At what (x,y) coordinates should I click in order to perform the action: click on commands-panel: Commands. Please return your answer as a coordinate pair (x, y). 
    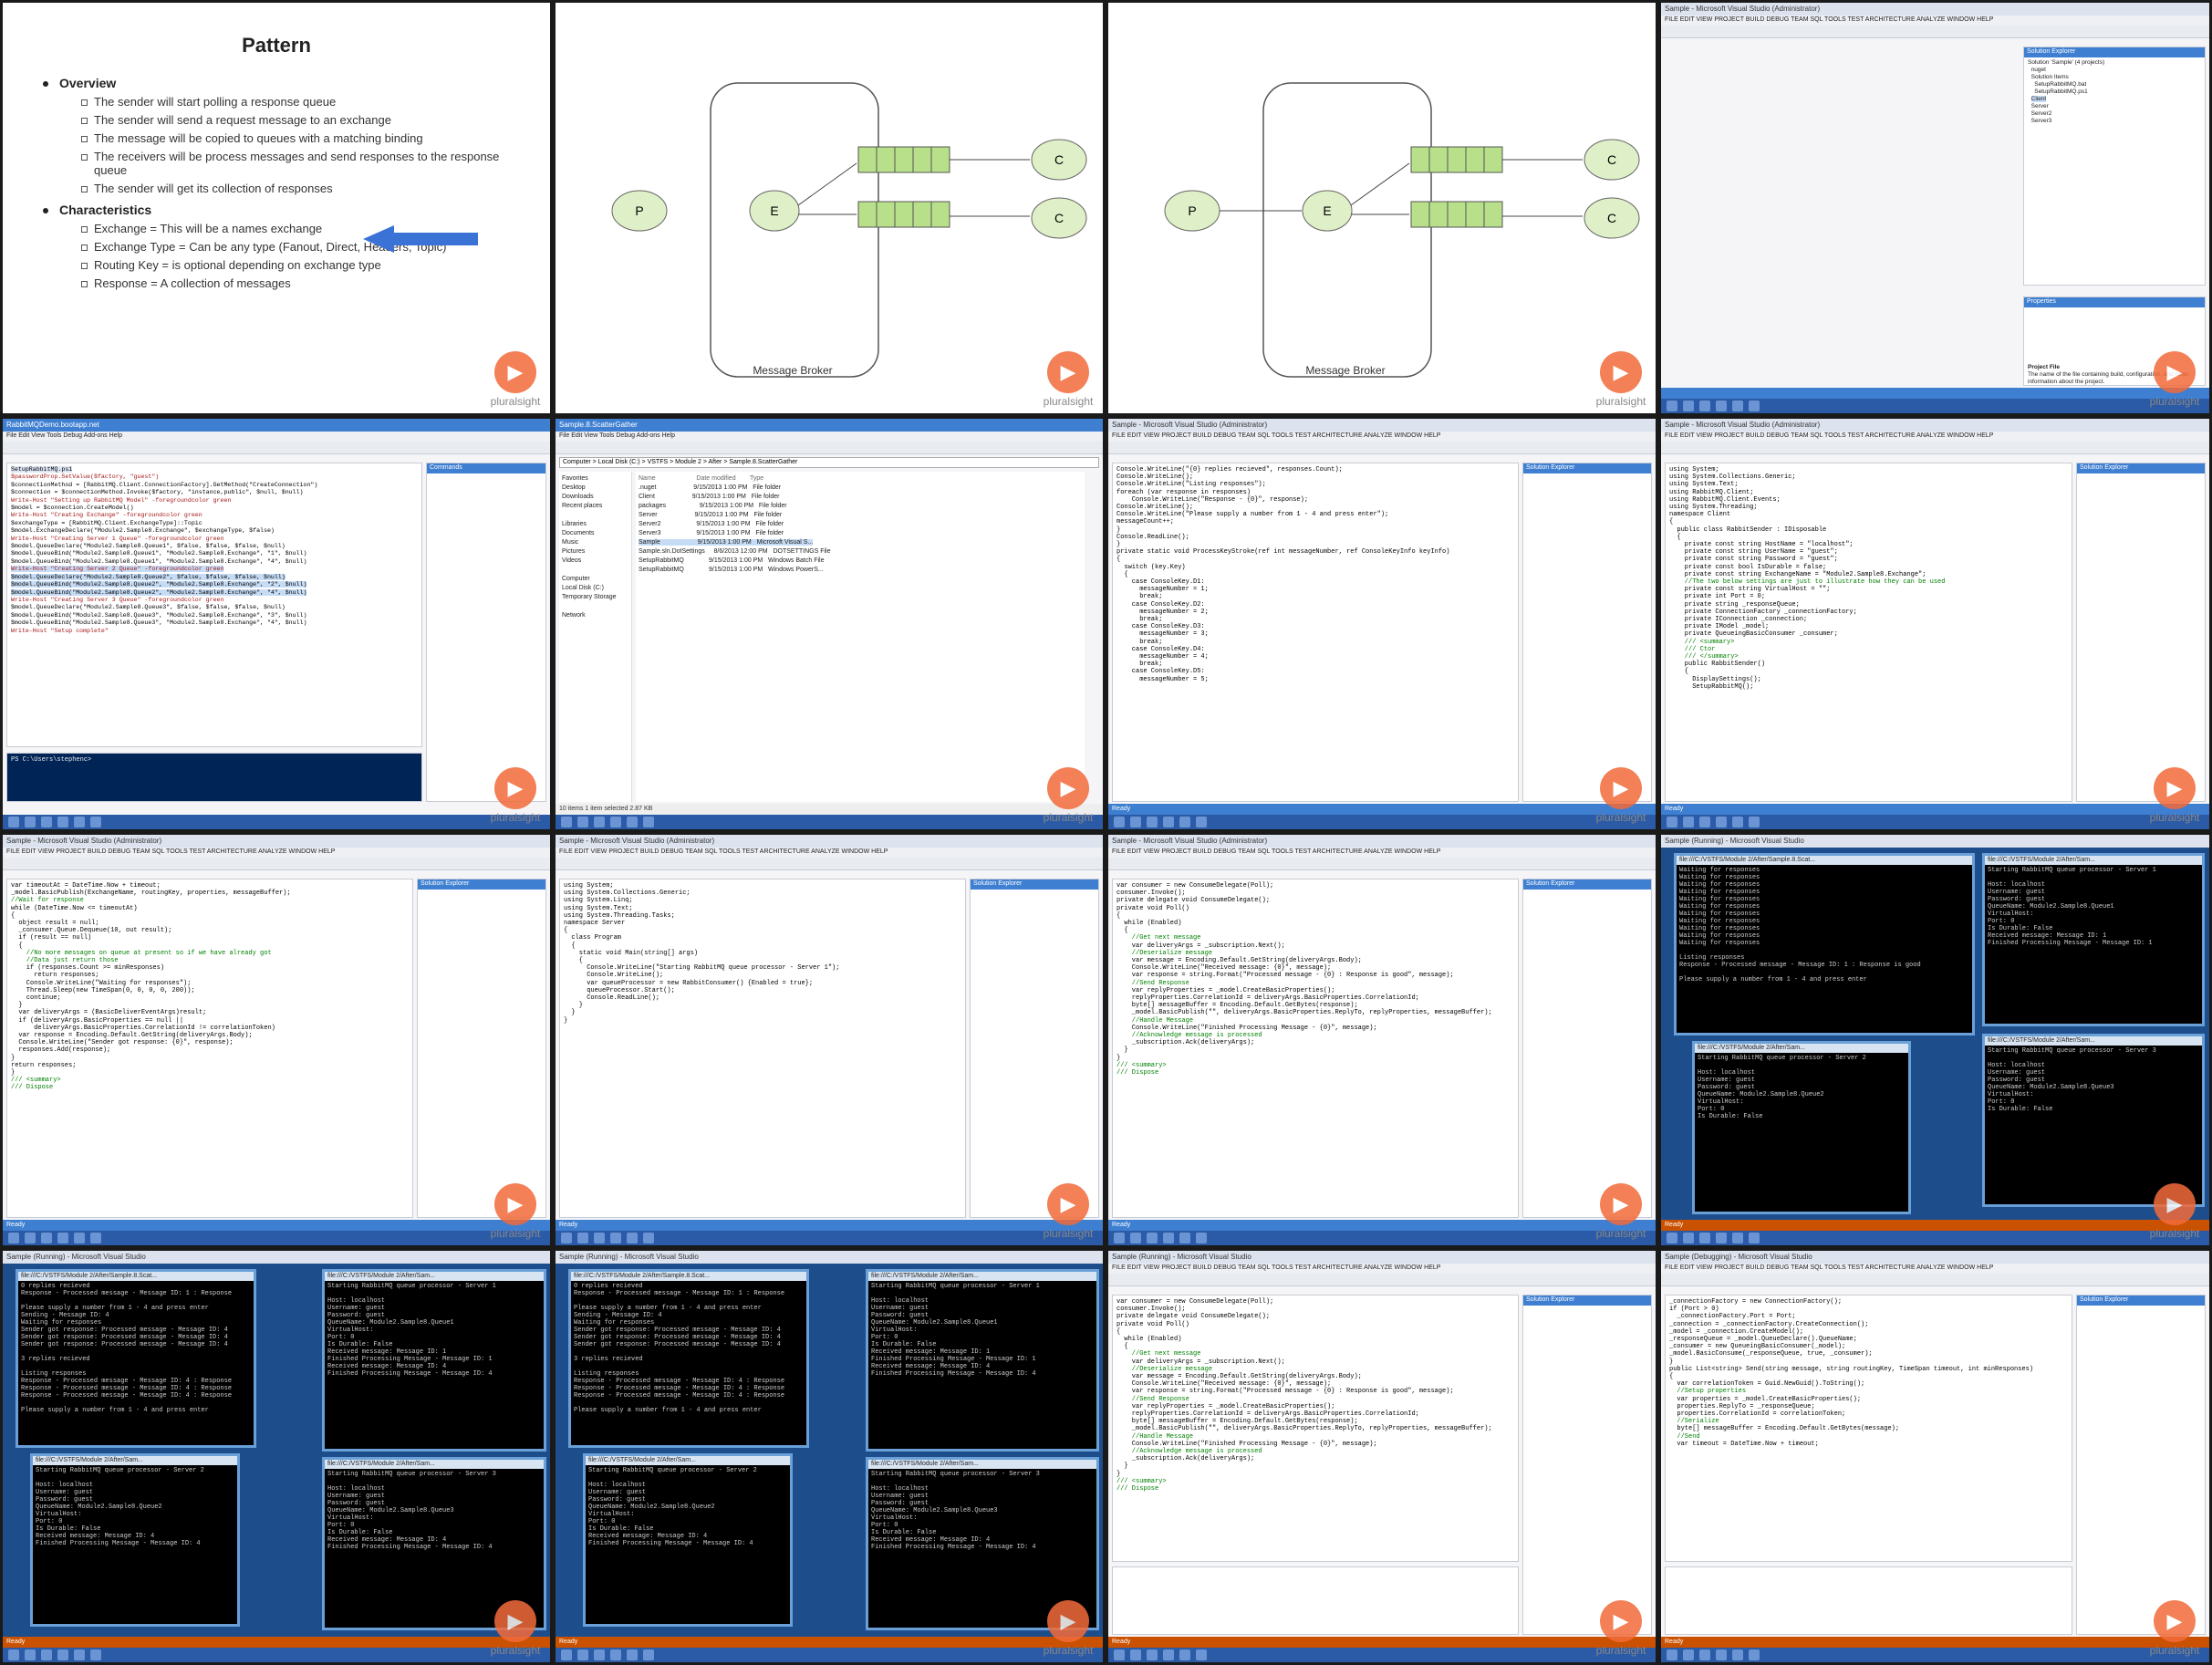
    Looking at the image, I should click on (486, 632).